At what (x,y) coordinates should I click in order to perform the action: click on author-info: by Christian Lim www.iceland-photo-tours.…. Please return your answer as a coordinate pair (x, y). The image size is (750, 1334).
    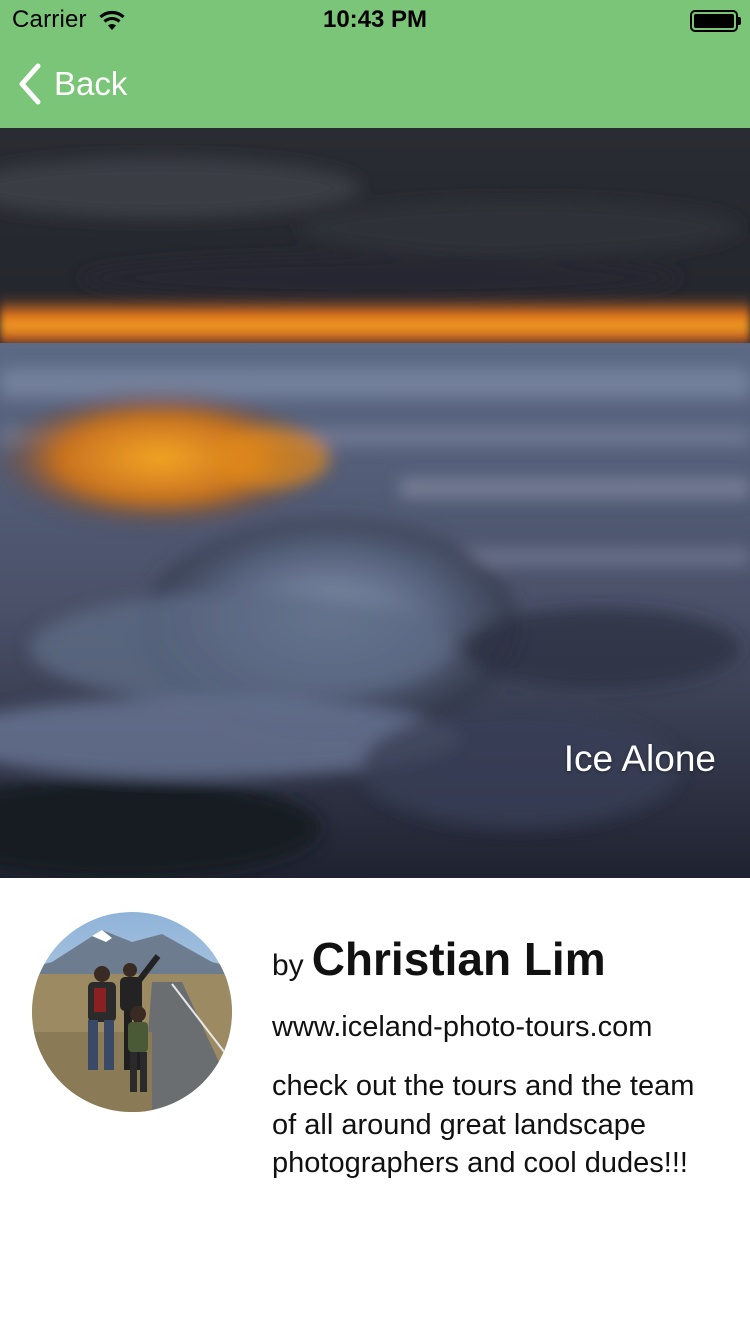
    Looking at the image, I should click on (492, 1058).